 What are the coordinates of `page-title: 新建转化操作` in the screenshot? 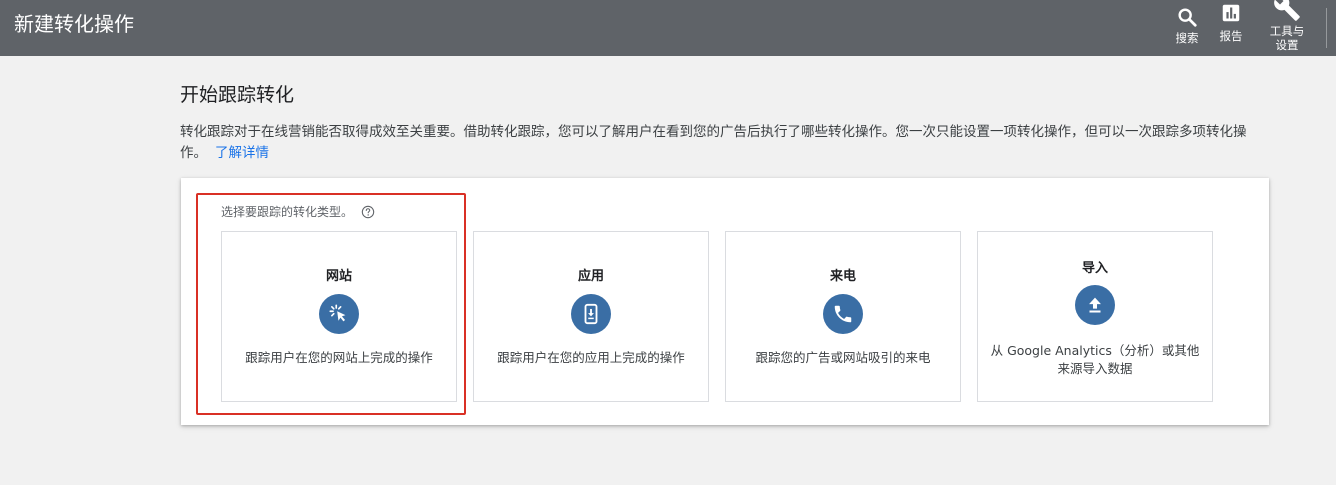 It's located at (74, 24).